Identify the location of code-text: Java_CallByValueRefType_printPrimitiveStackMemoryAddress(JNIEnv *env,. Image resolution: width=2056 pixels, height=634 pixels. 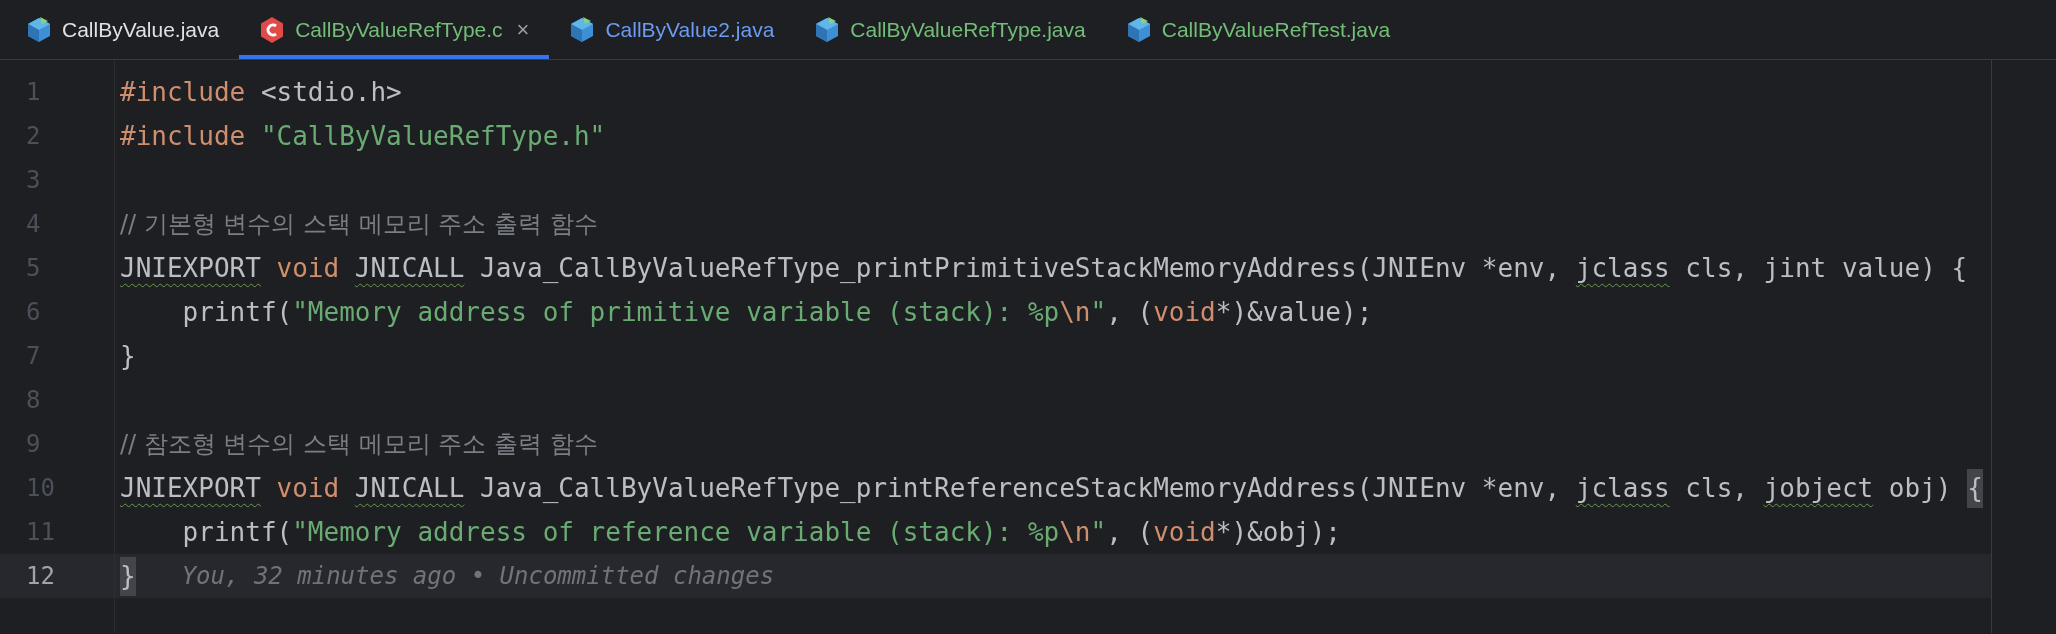
(1020, 268).